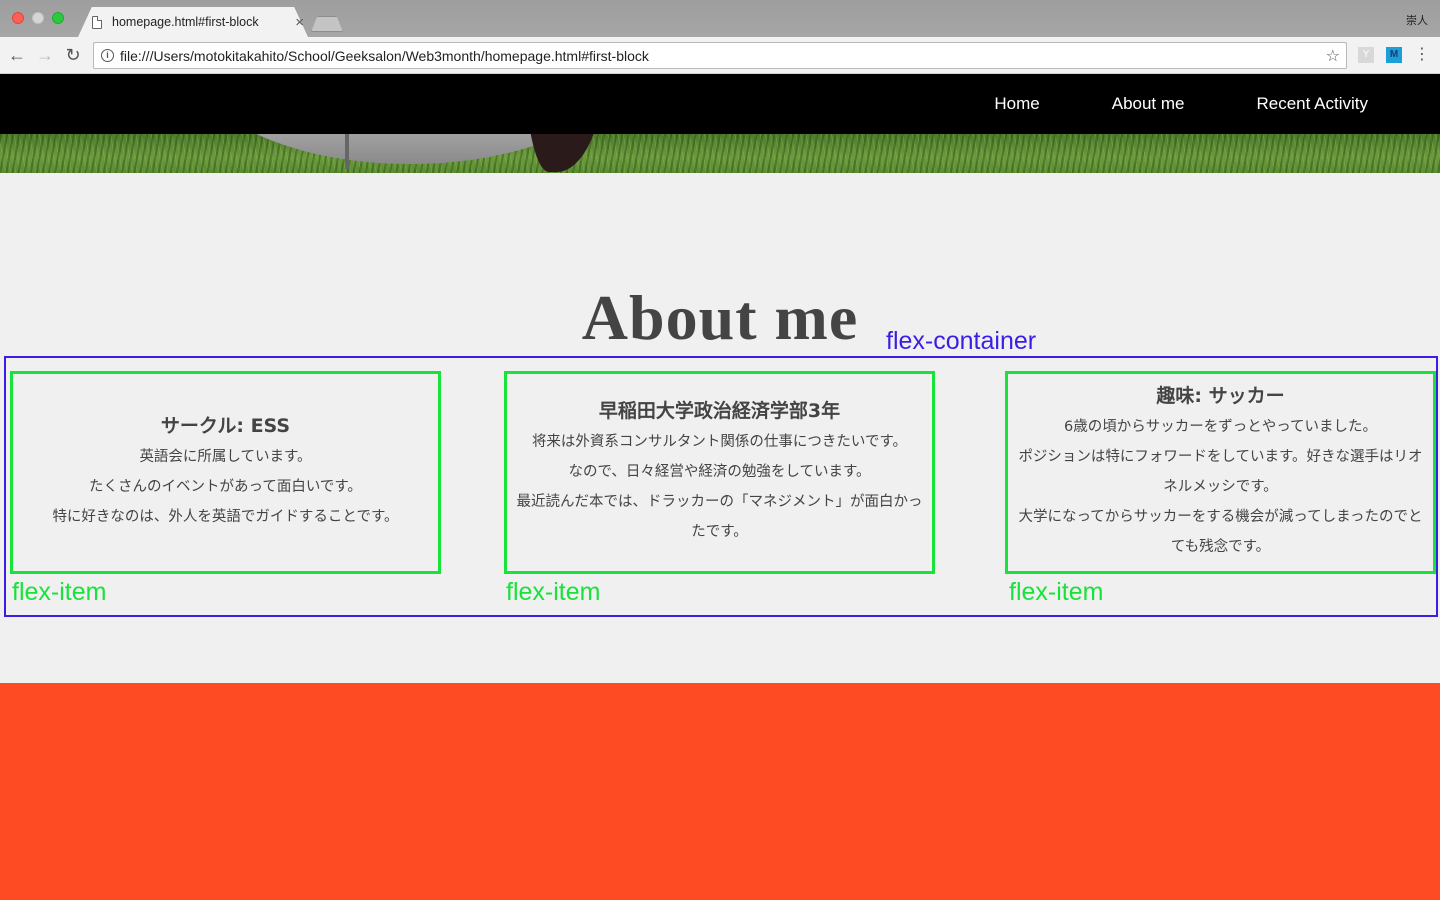  I want to click on browser-tab-content: homepage.html#first-block ×, so click(198, 22).